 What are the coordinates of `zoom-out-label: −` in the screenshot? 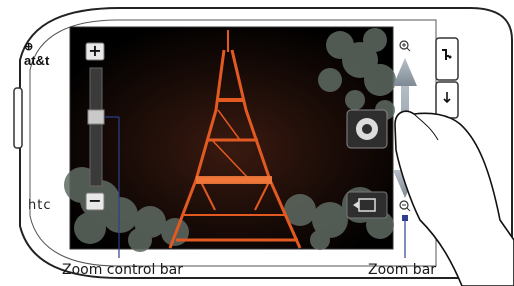 It's located at (95, 200).